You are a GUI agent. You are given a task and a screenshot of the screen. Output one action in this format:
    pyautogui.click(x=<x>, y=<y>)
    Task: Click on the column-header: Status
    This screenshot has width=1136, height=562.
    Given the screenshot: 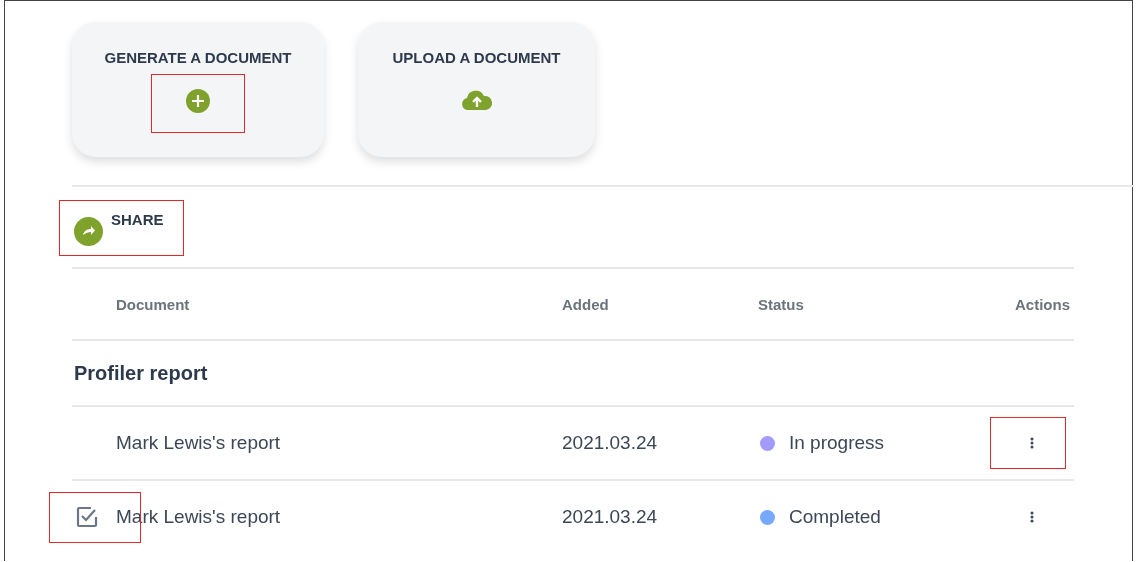 What is the action you would take?
    pyautogui.click(x=781, y=304)
    